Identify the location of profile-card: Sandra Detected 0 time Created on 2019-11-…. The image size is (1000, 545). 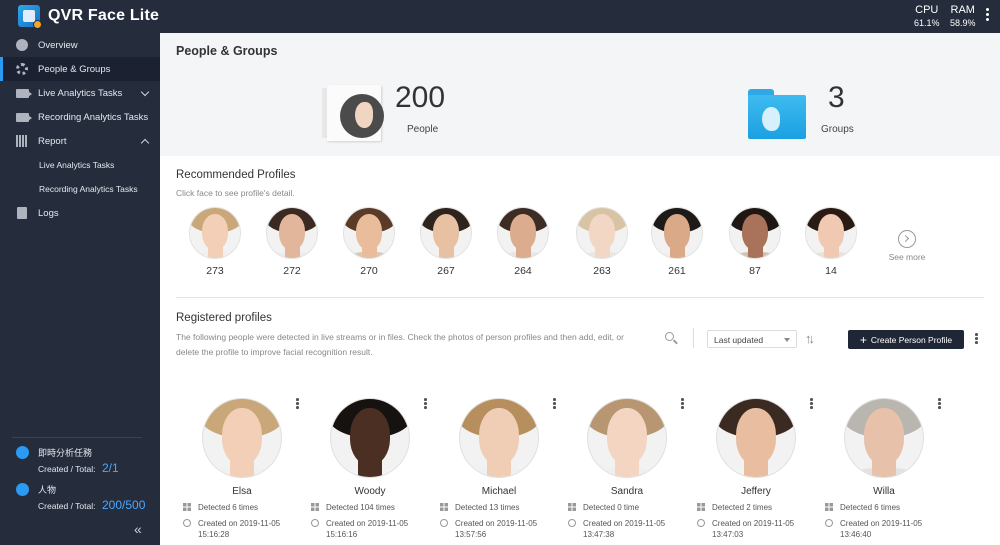
(627, 469).